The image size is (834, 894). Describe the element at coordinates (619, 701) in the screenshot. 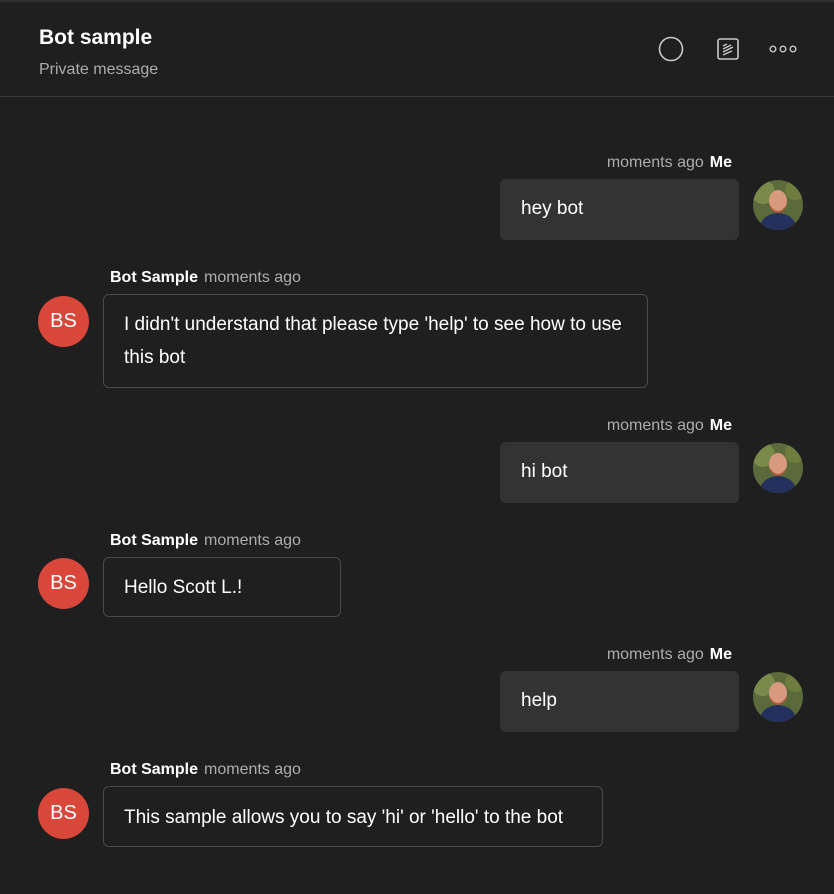

I see `my-message-bubble: help` at that location.